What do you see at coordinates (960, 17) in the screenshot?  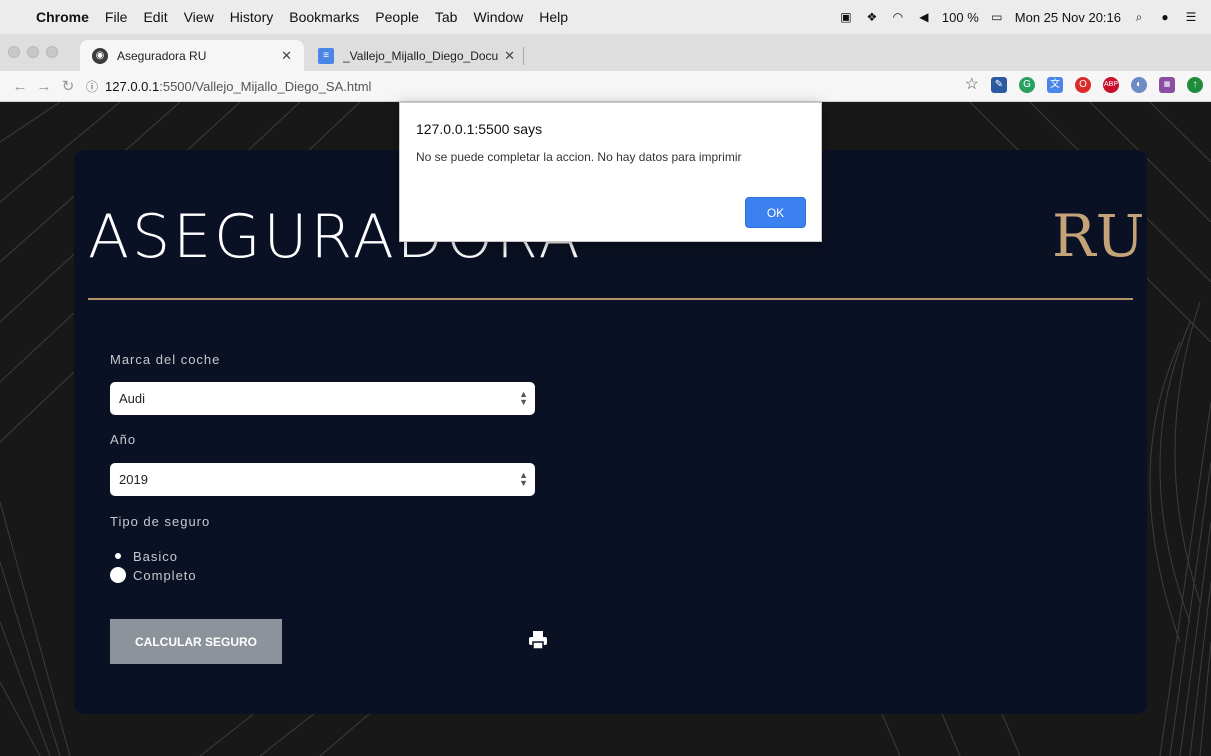 I see `battery-percent: 100 %` at bounding box center [960, 17].